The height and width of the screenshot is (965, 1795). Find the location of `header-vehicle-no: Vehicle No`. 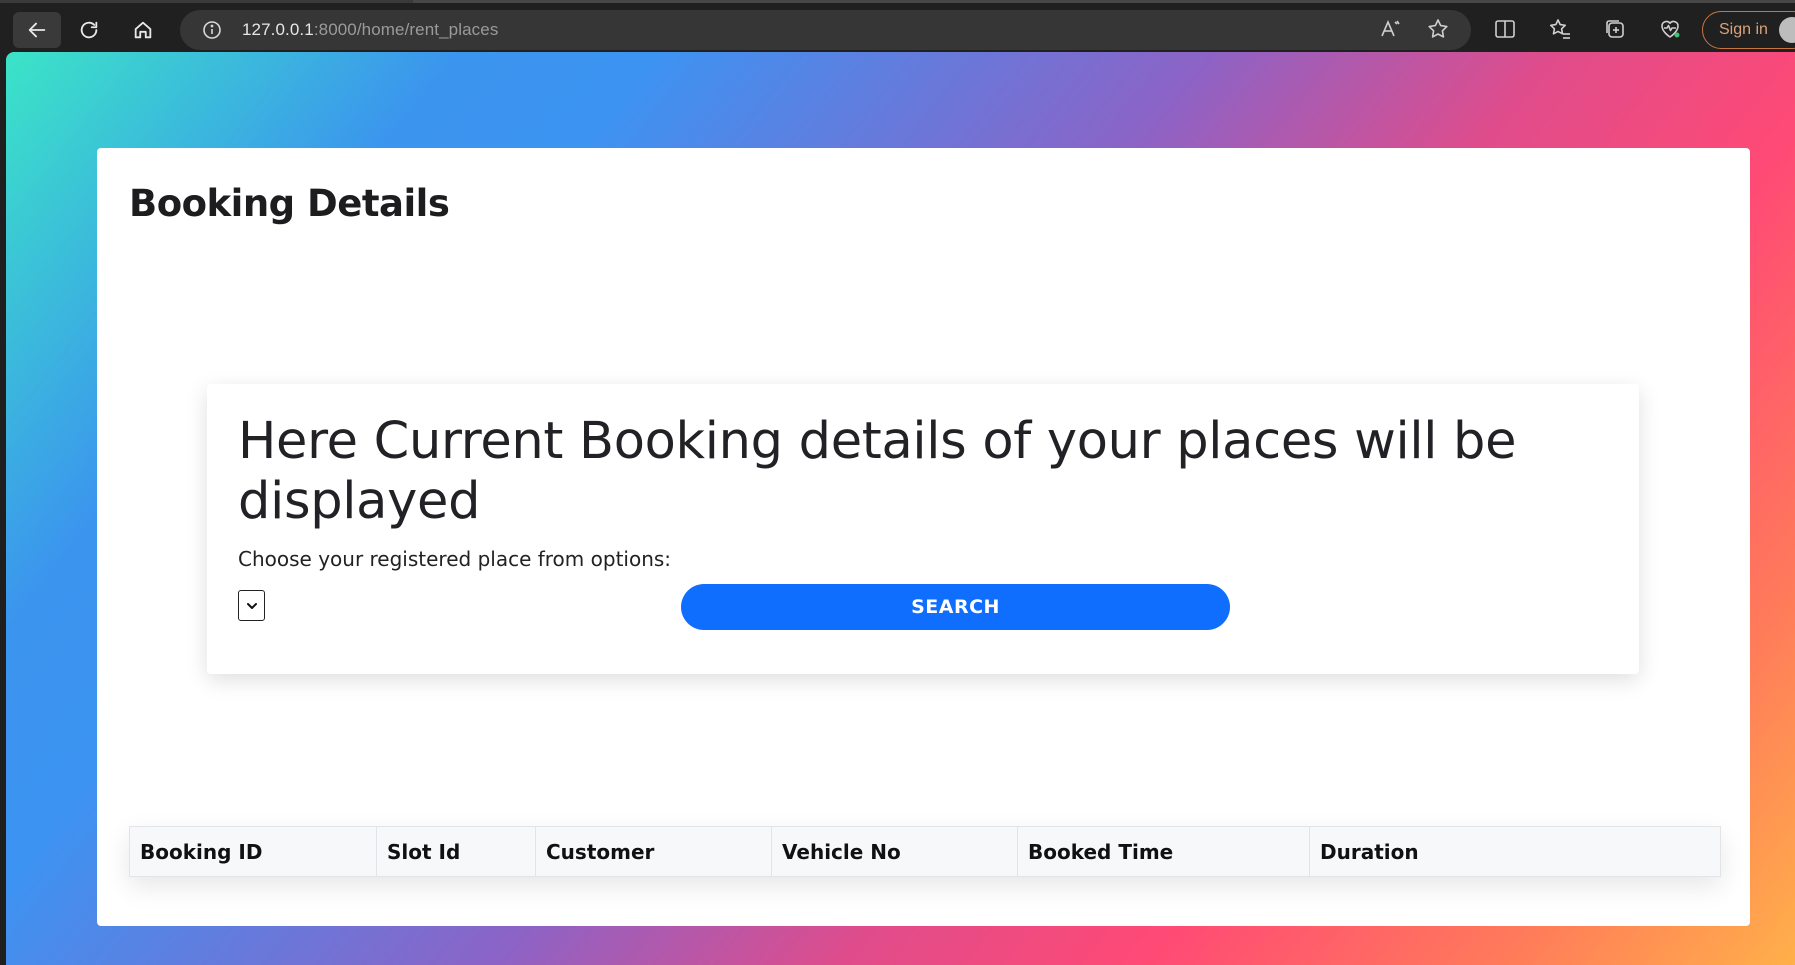

header-vehicle-no: Vehicle No is located at coordinates (894, 851).